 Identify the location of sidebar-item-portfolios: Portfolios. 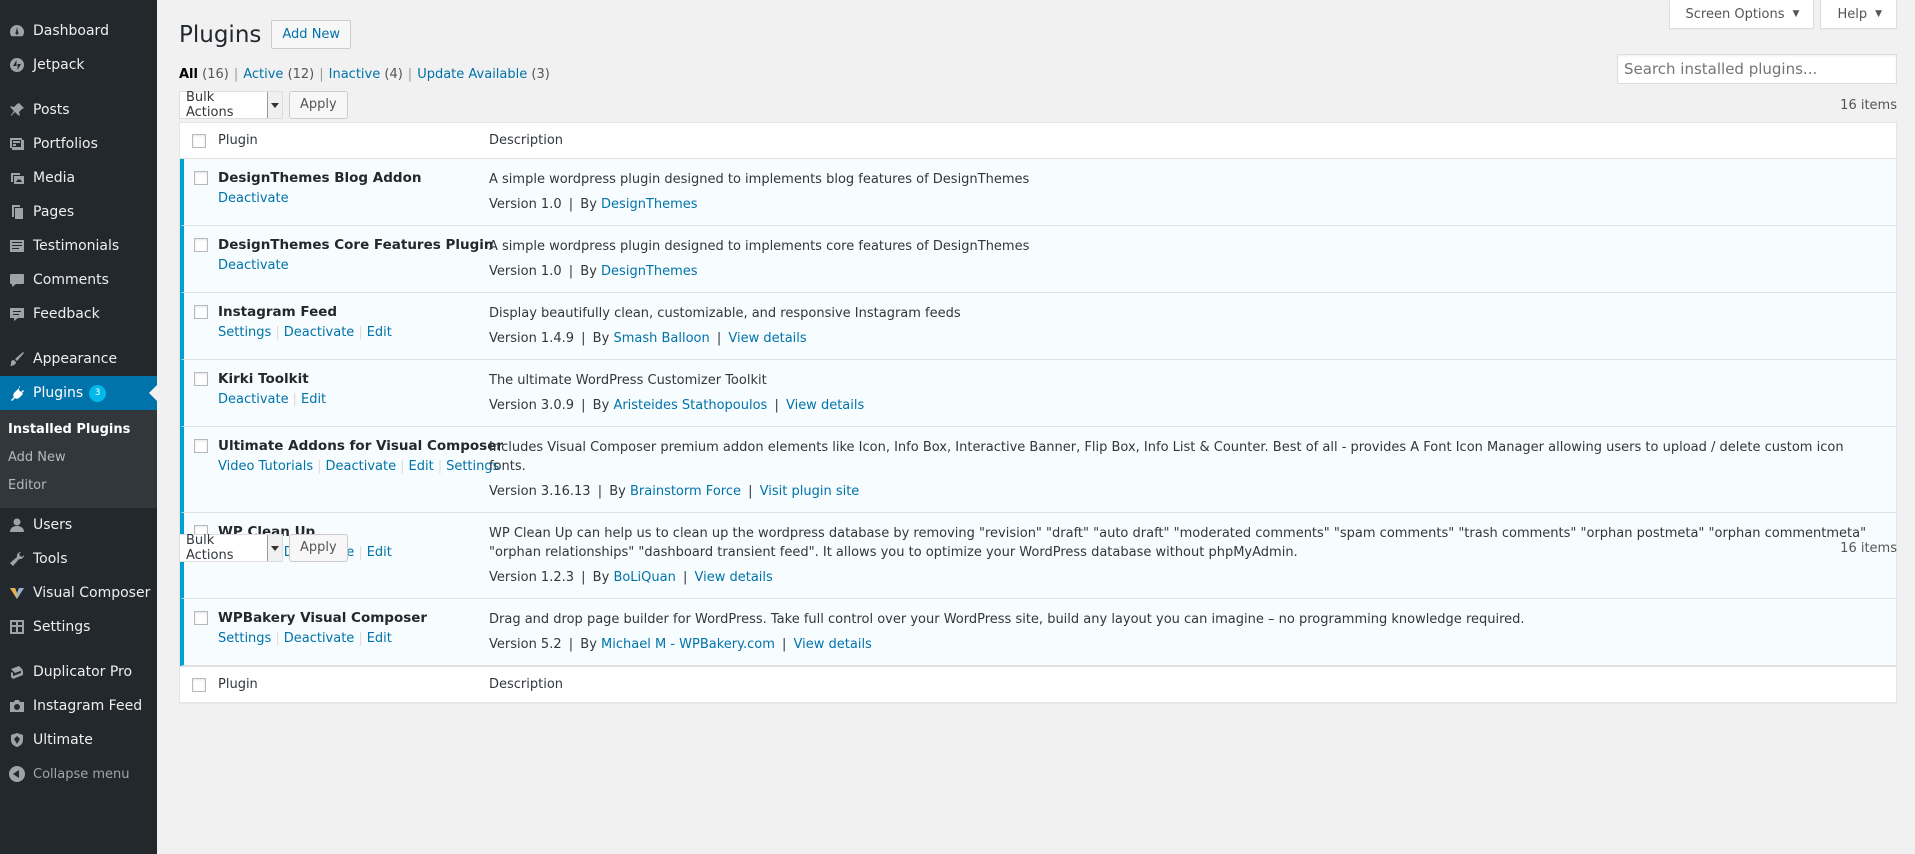
(78, 144).